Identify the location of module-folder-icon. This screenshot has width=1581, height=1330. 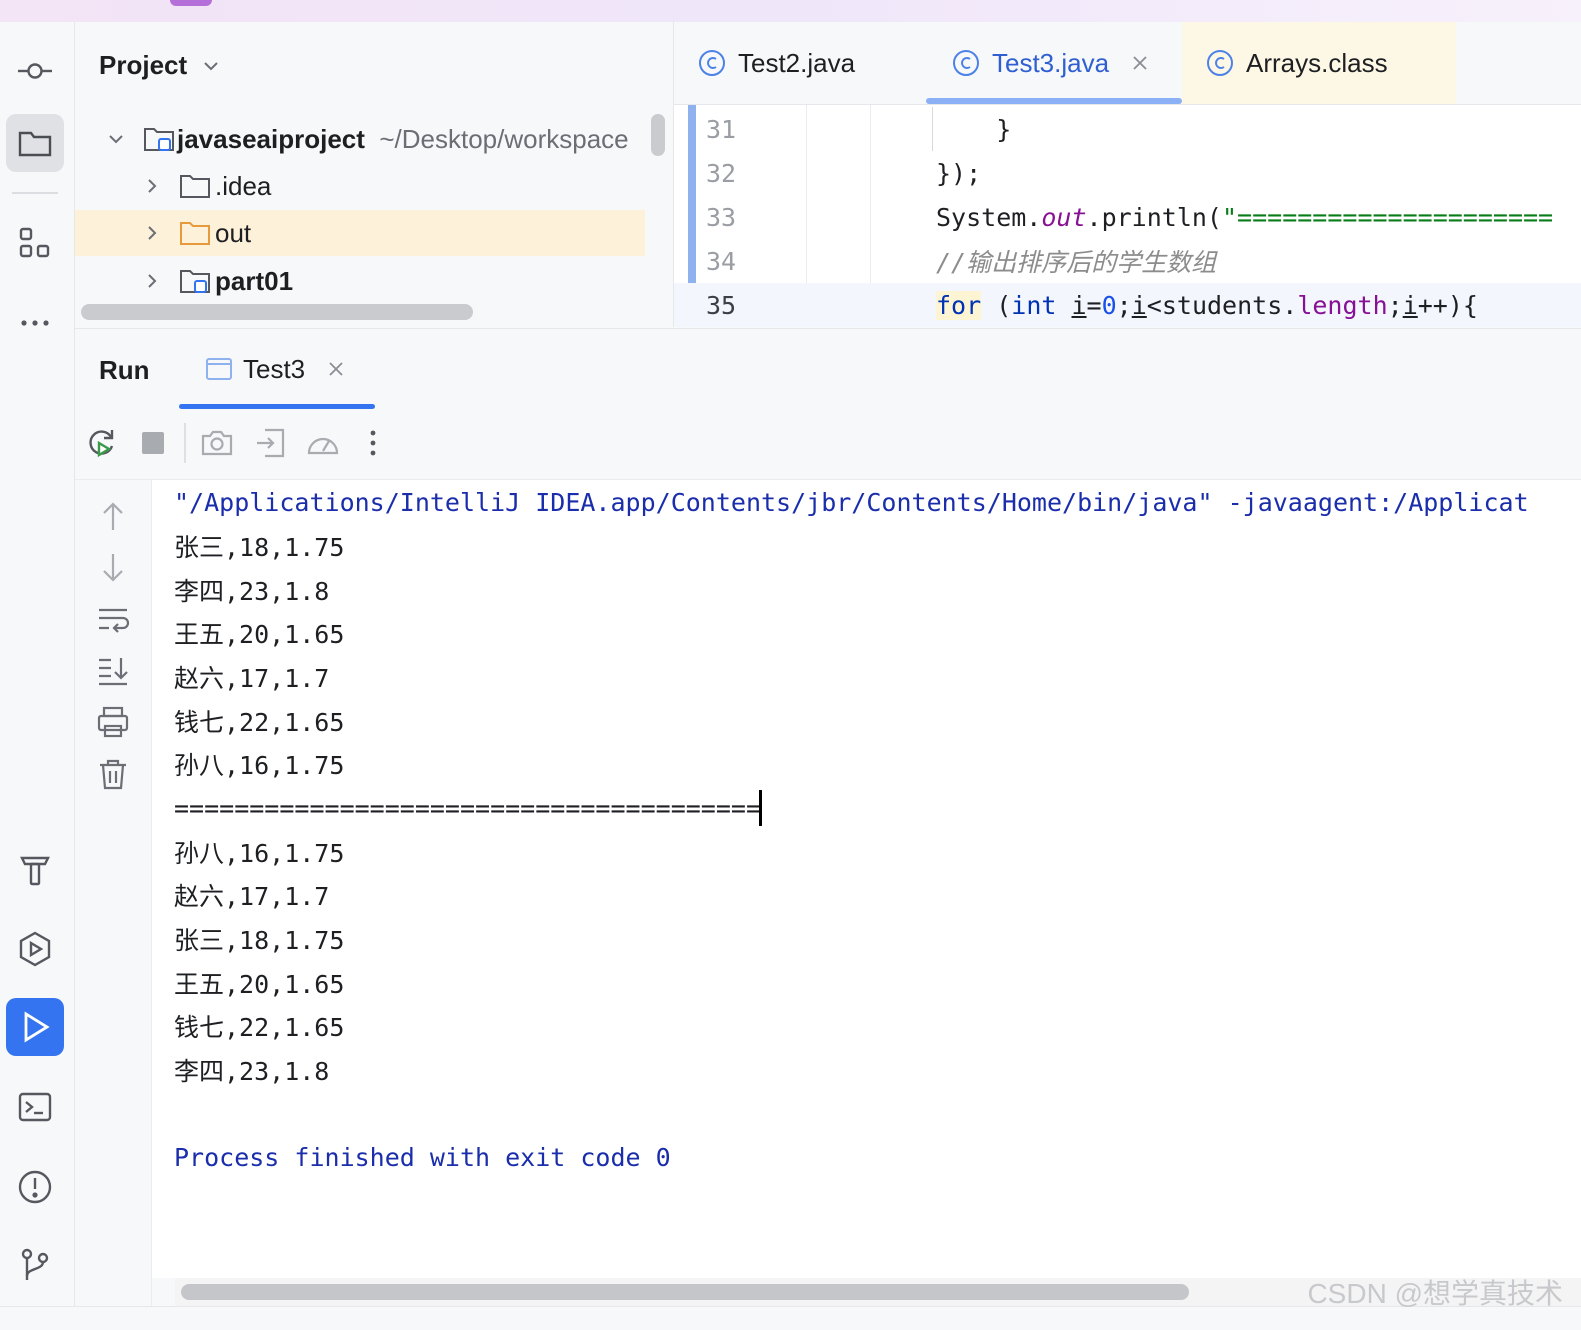
(195, 281).